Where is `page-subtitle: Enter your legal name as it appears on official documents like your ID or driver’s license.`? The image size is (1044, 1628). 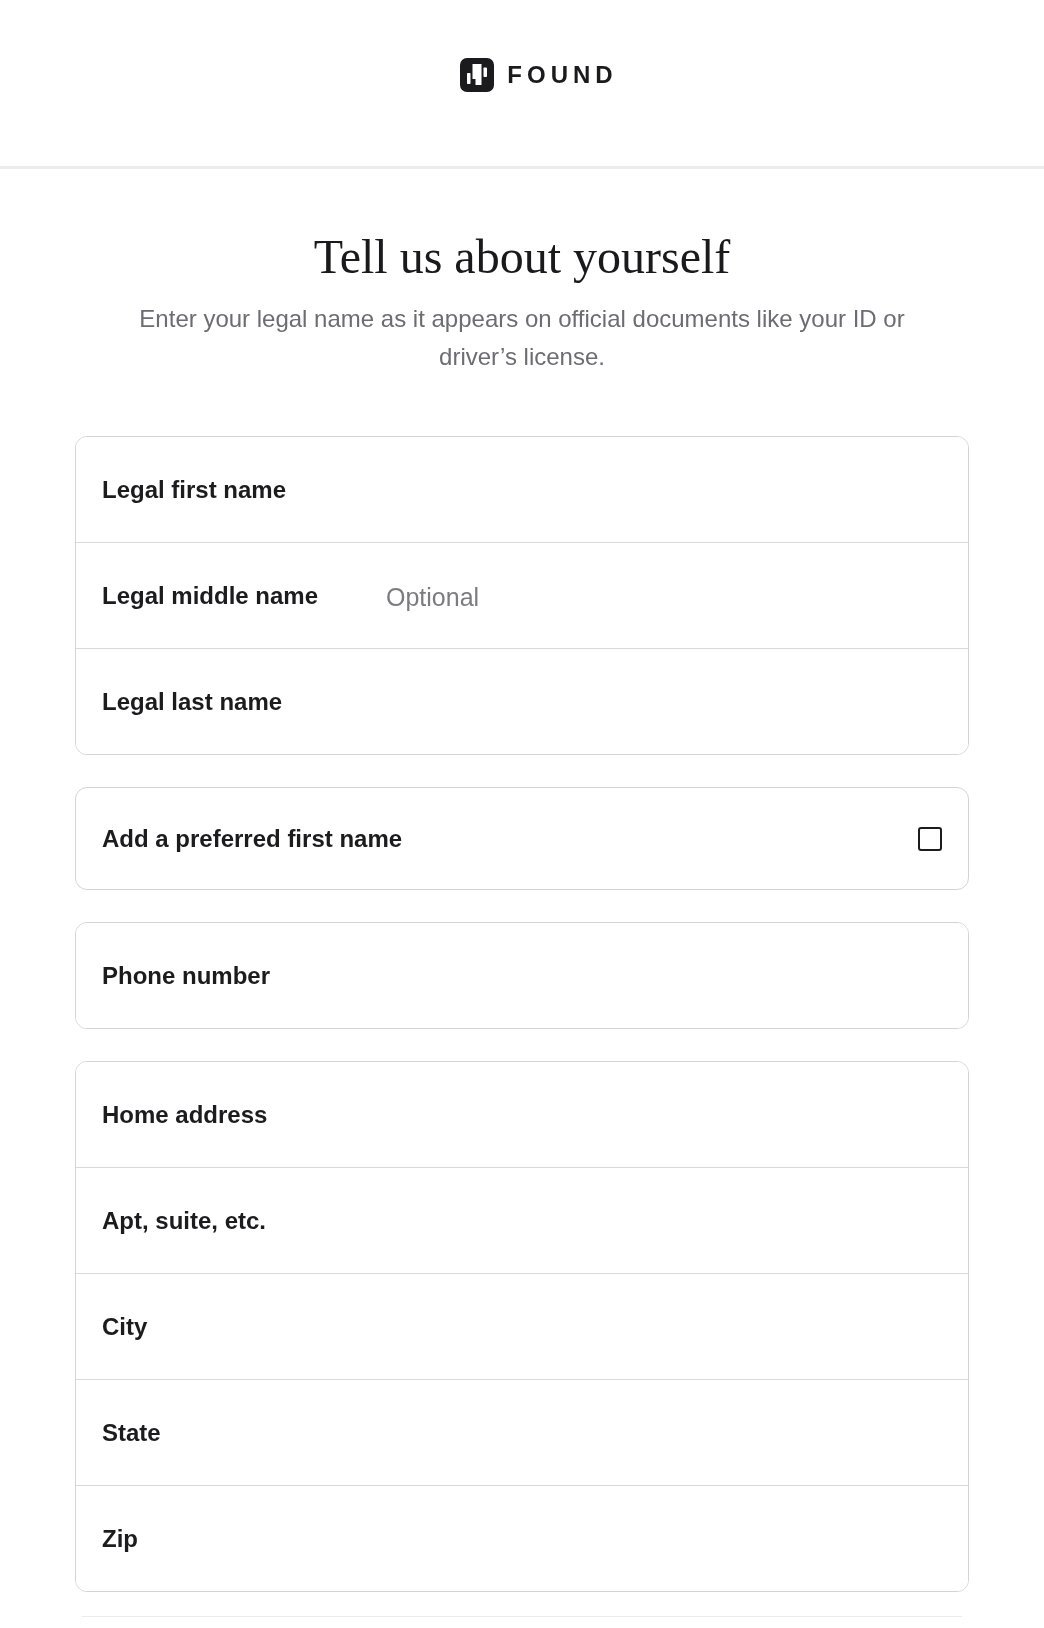 page-subtitle: Enter your legal name as it appears on official documents like your ID or driver’s license. is located at coordinates (522, 338).